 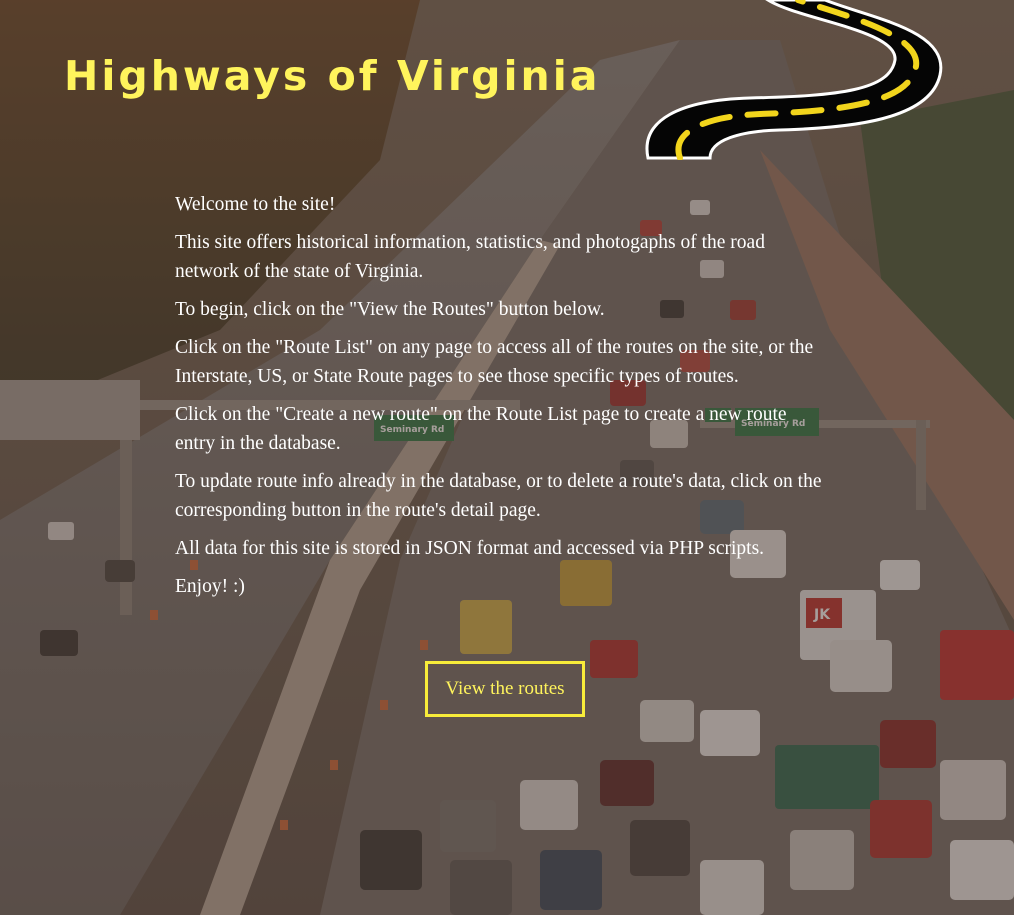 What do you see at coordinates (255, 204) in the screenshot?
I see `intro-paragraph-welcome: Welcome to the site!` at bounding box center [255, 204].